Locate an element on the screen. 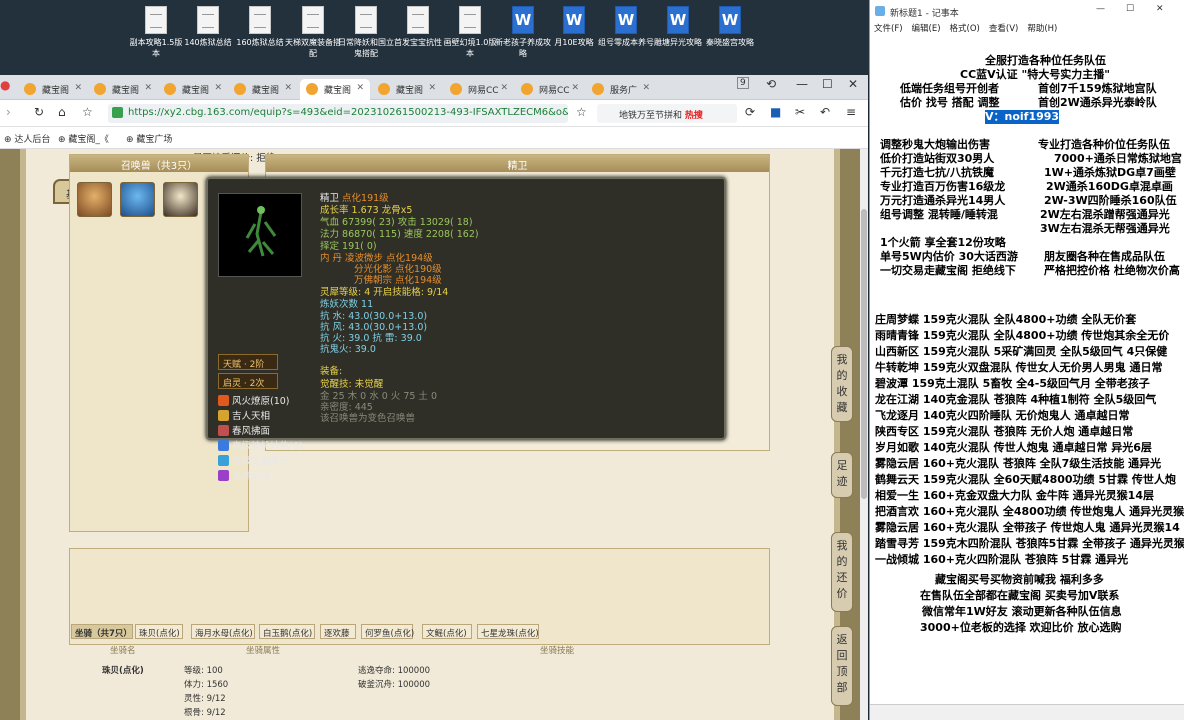 The image size is (1184, 720). note-line: 1W+通杀炼狱DG卓7画壁 is located at coordinates (1110, 172).